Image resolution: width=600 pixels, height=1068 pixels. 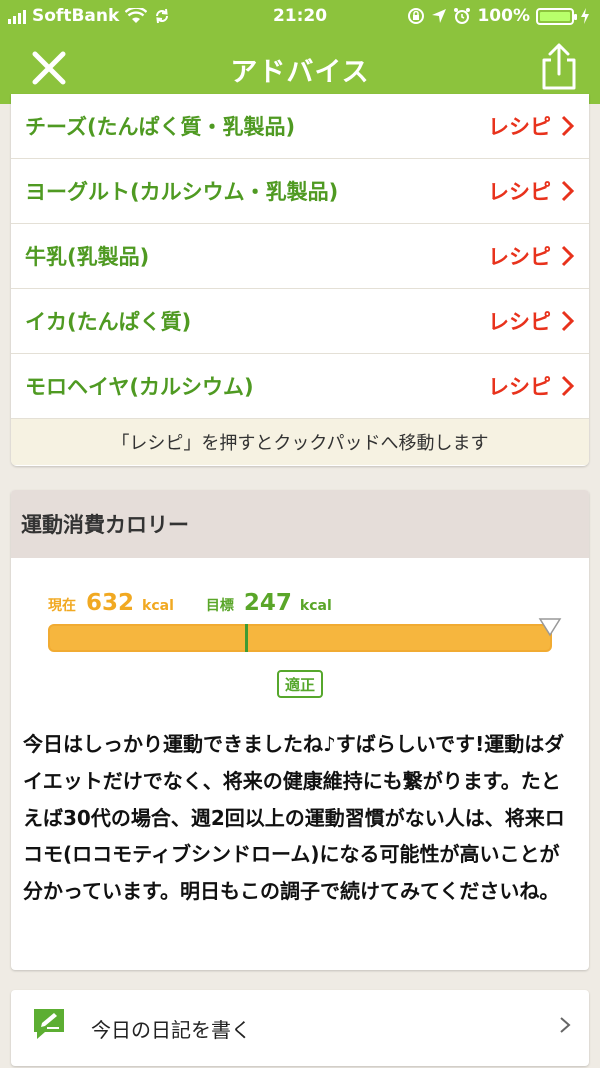 What do you see at coordinates (585, 16) in the screenshot?
I see `charging-icon` at bounding box center [585, 16].